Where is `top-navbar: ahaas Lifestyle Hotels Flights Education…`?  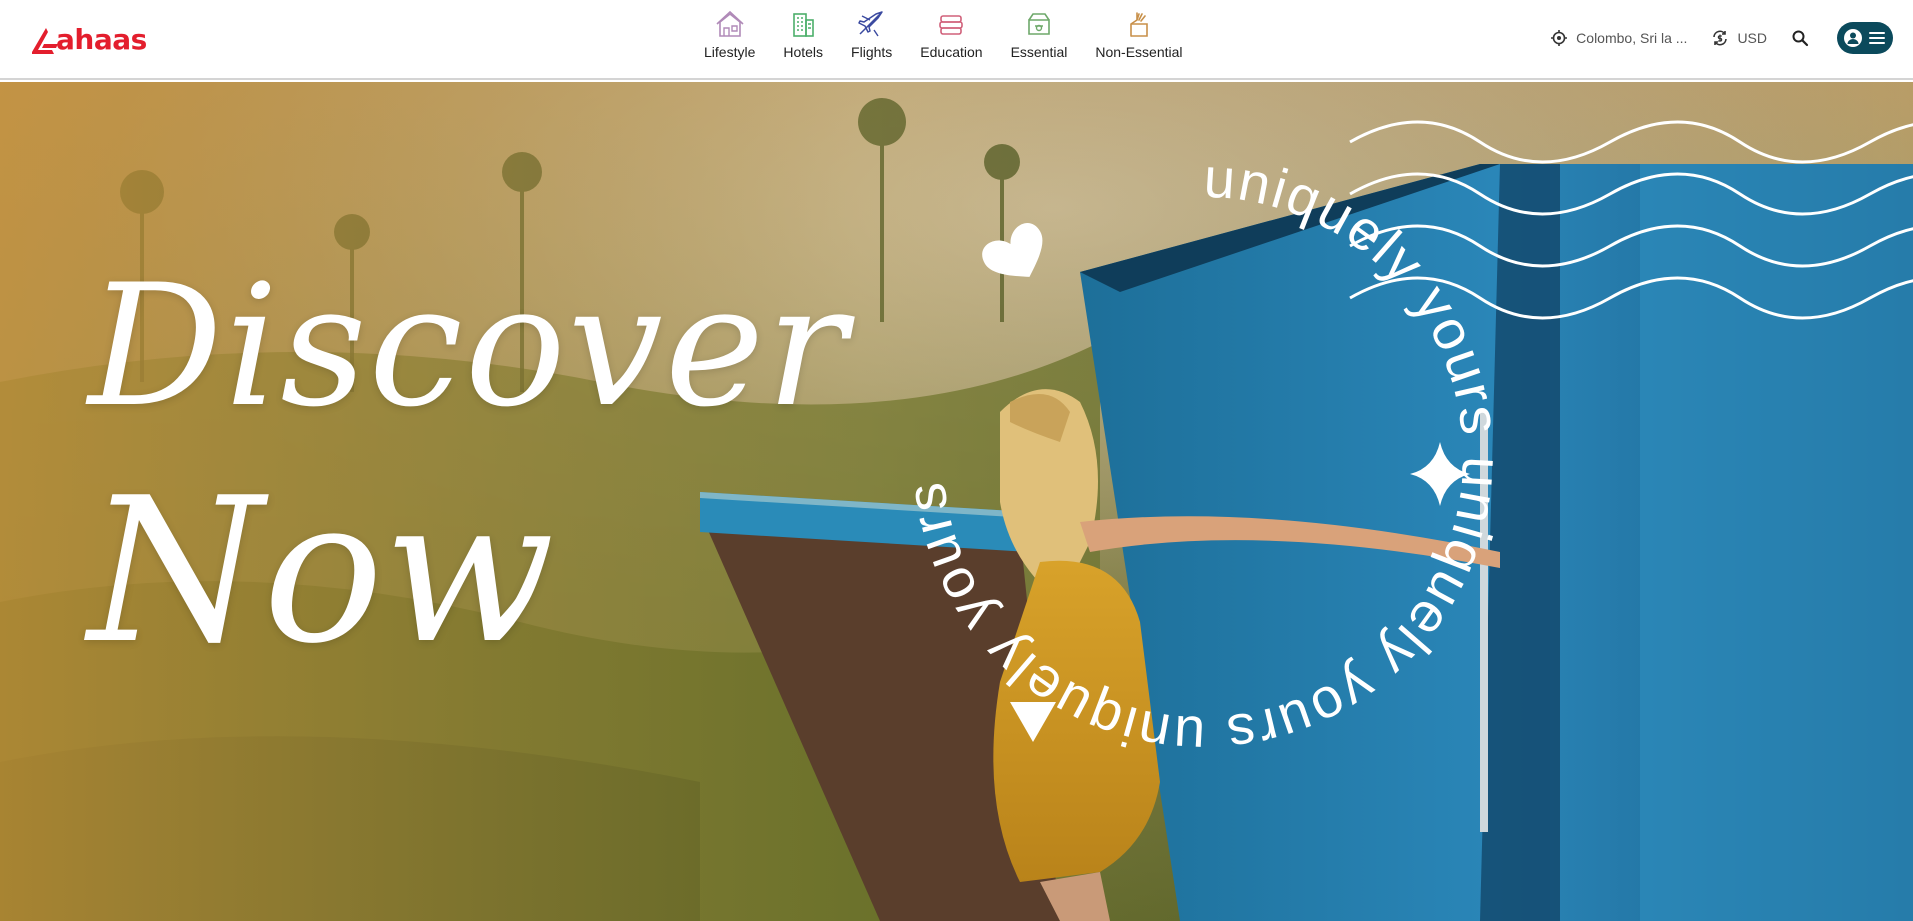 top-navbar: ahaas Lifestyle Hotels Flights Education… is located at coordinates (956, 40).